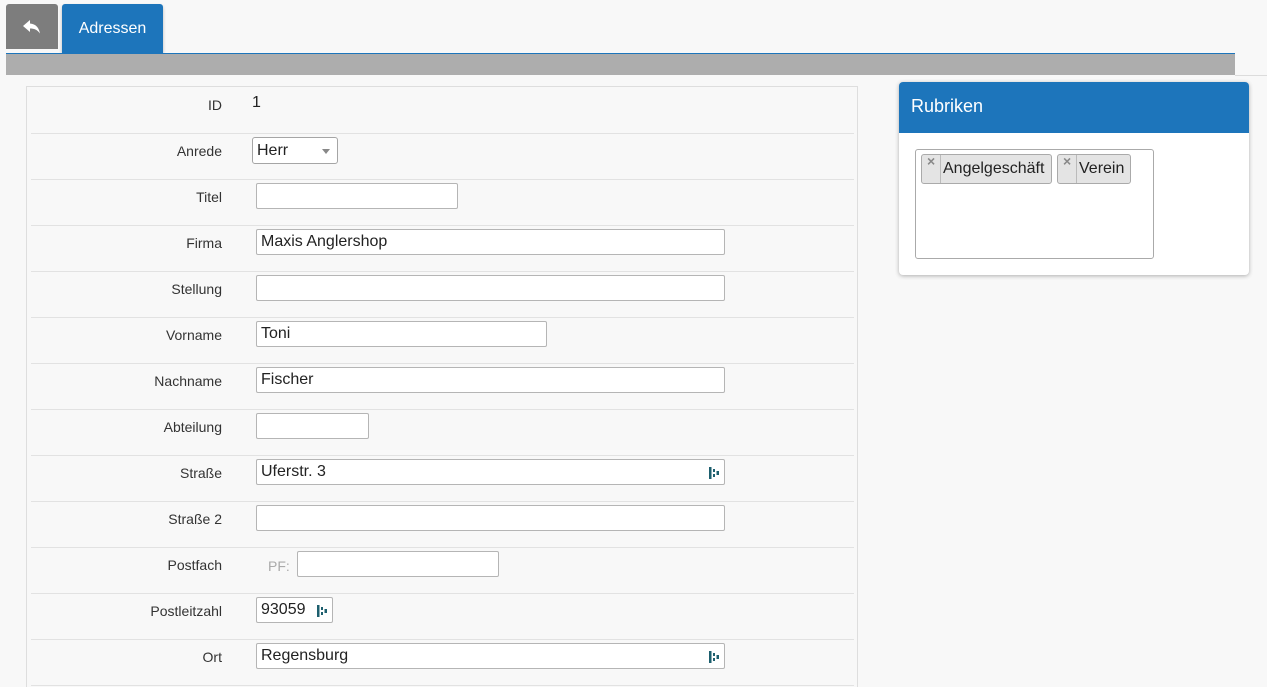 The width and height of the screenshot is (1267, 687). I want to click on postcode-lookup-icon, so click(322, 611).